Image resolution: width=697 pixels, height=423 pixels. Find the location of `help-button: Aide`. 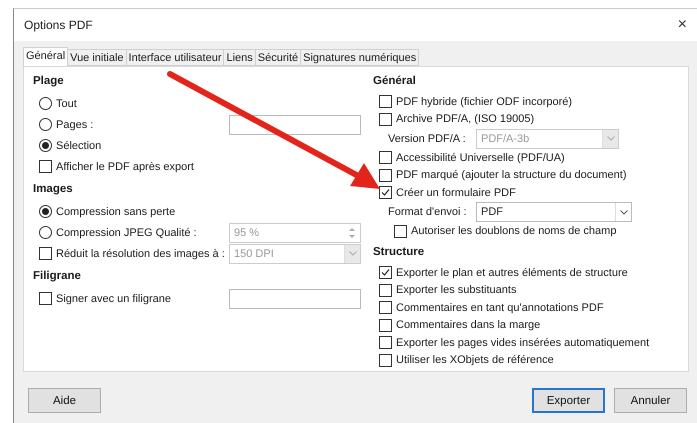

help-button: Aide is located at coordinates (64, 400).